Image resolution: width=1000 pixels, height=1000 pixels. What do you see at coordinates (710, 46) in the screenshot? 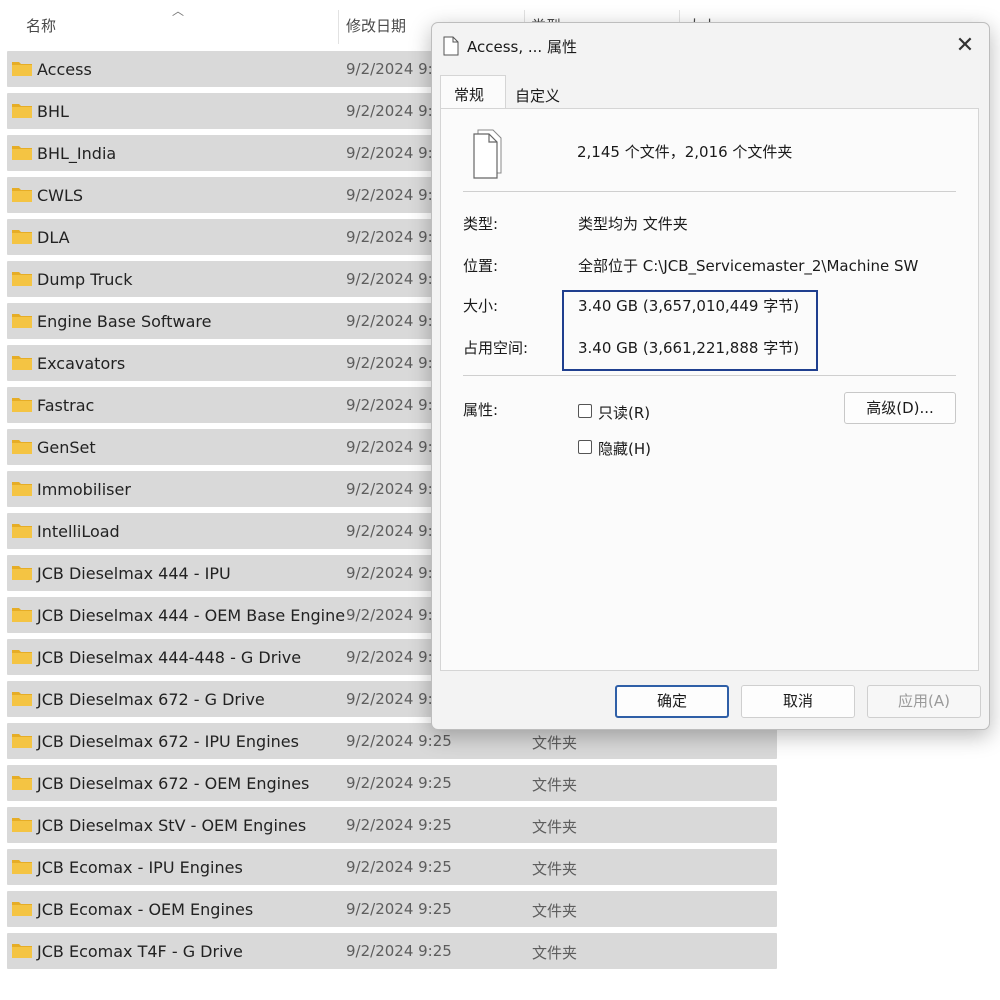
I see `dialog-titlebar: Access, ... 属性 ✕` at bounding box center [710, 46].